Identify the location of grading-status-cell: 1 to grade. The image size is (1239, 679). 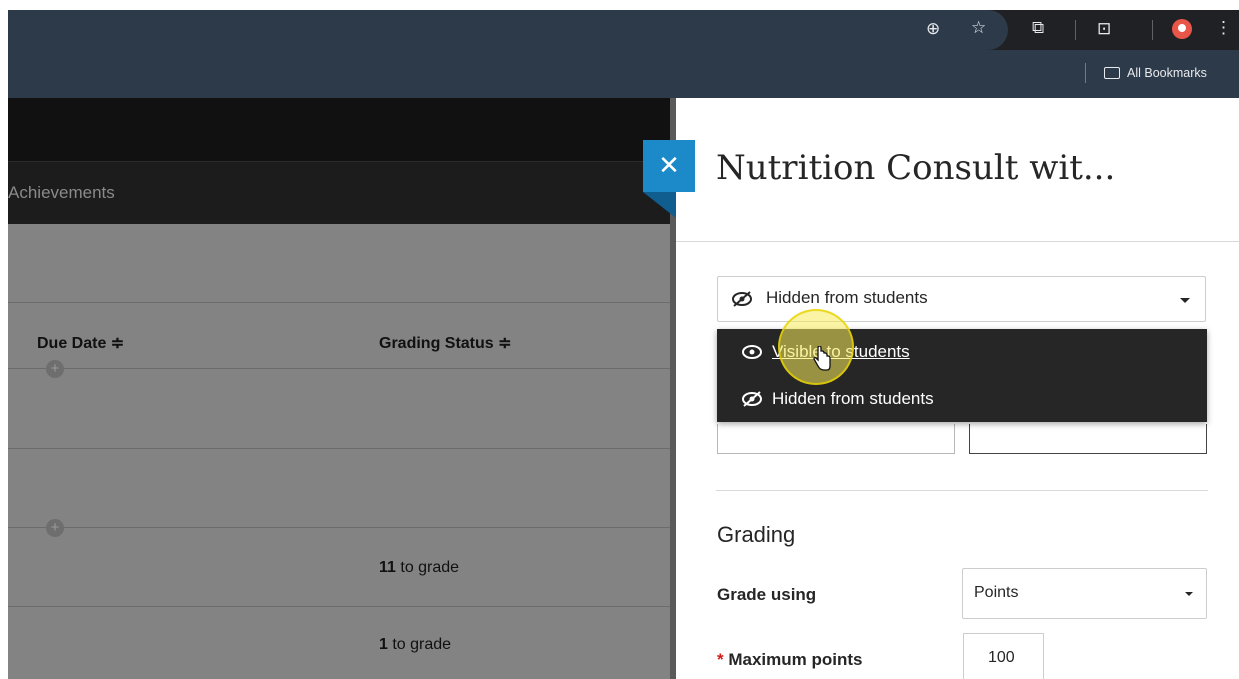
(415, 645).